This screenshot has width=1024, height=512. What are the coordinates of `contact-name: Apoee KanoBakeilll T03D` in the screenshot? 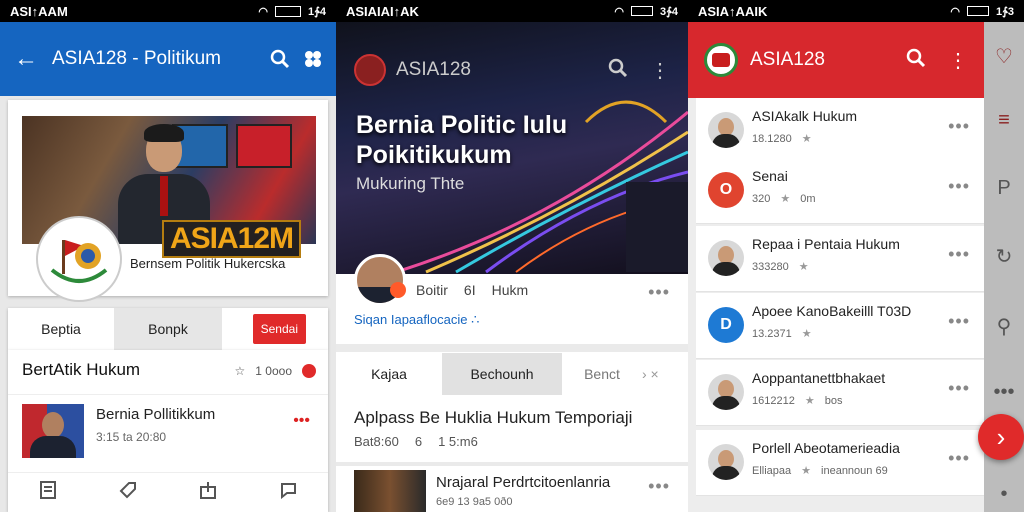 It's located at (832, 311).